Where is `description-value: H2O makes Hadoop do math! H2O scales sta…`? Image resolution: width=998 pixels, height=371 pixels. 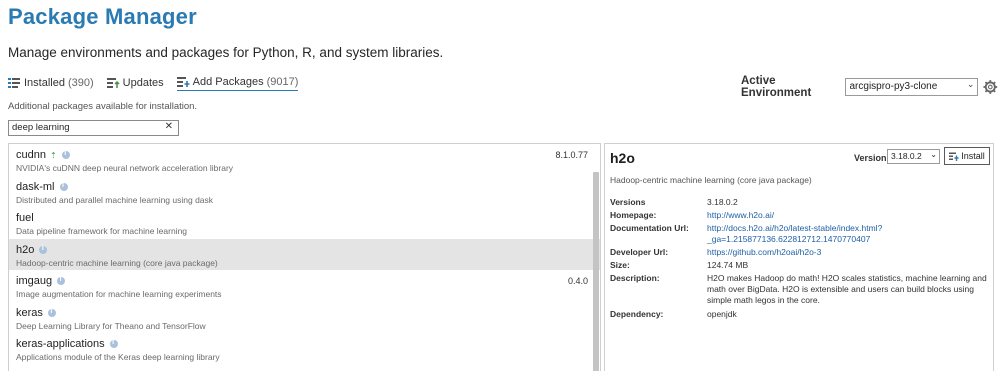
description-value: H2O makes Hadoop do math! H2O scales sta… is located at coordinates (847, 289).